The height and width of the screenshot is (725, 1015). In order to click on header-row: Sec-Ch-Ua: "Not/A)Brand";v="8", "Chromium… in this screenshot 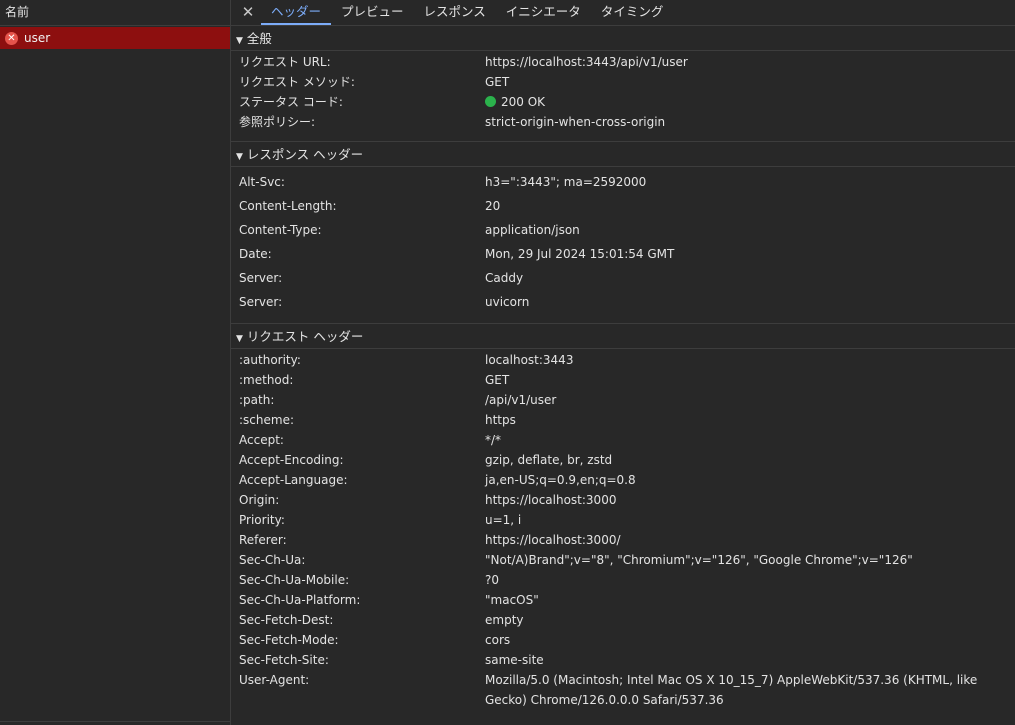, I will do `click(623, 560)`.